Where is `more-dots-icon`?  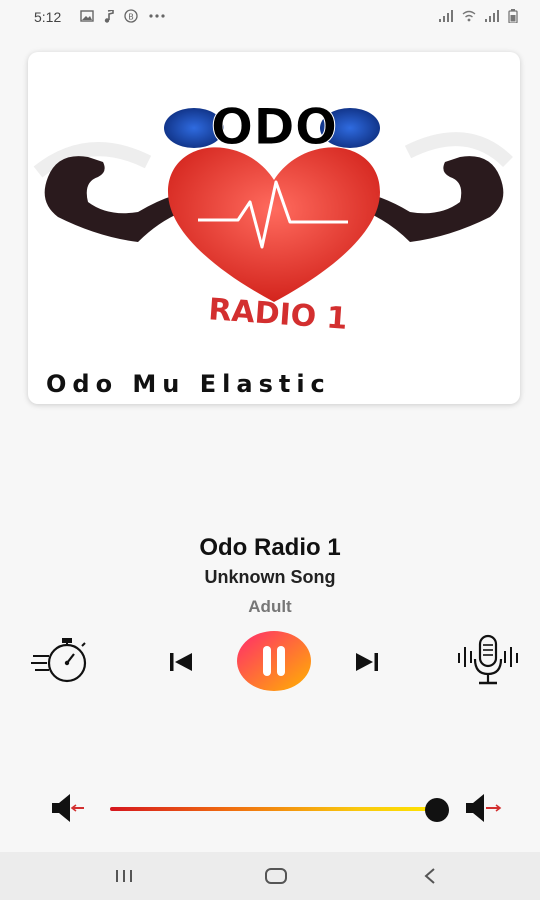
more-dots-icon is located at coordinates (157, 16).